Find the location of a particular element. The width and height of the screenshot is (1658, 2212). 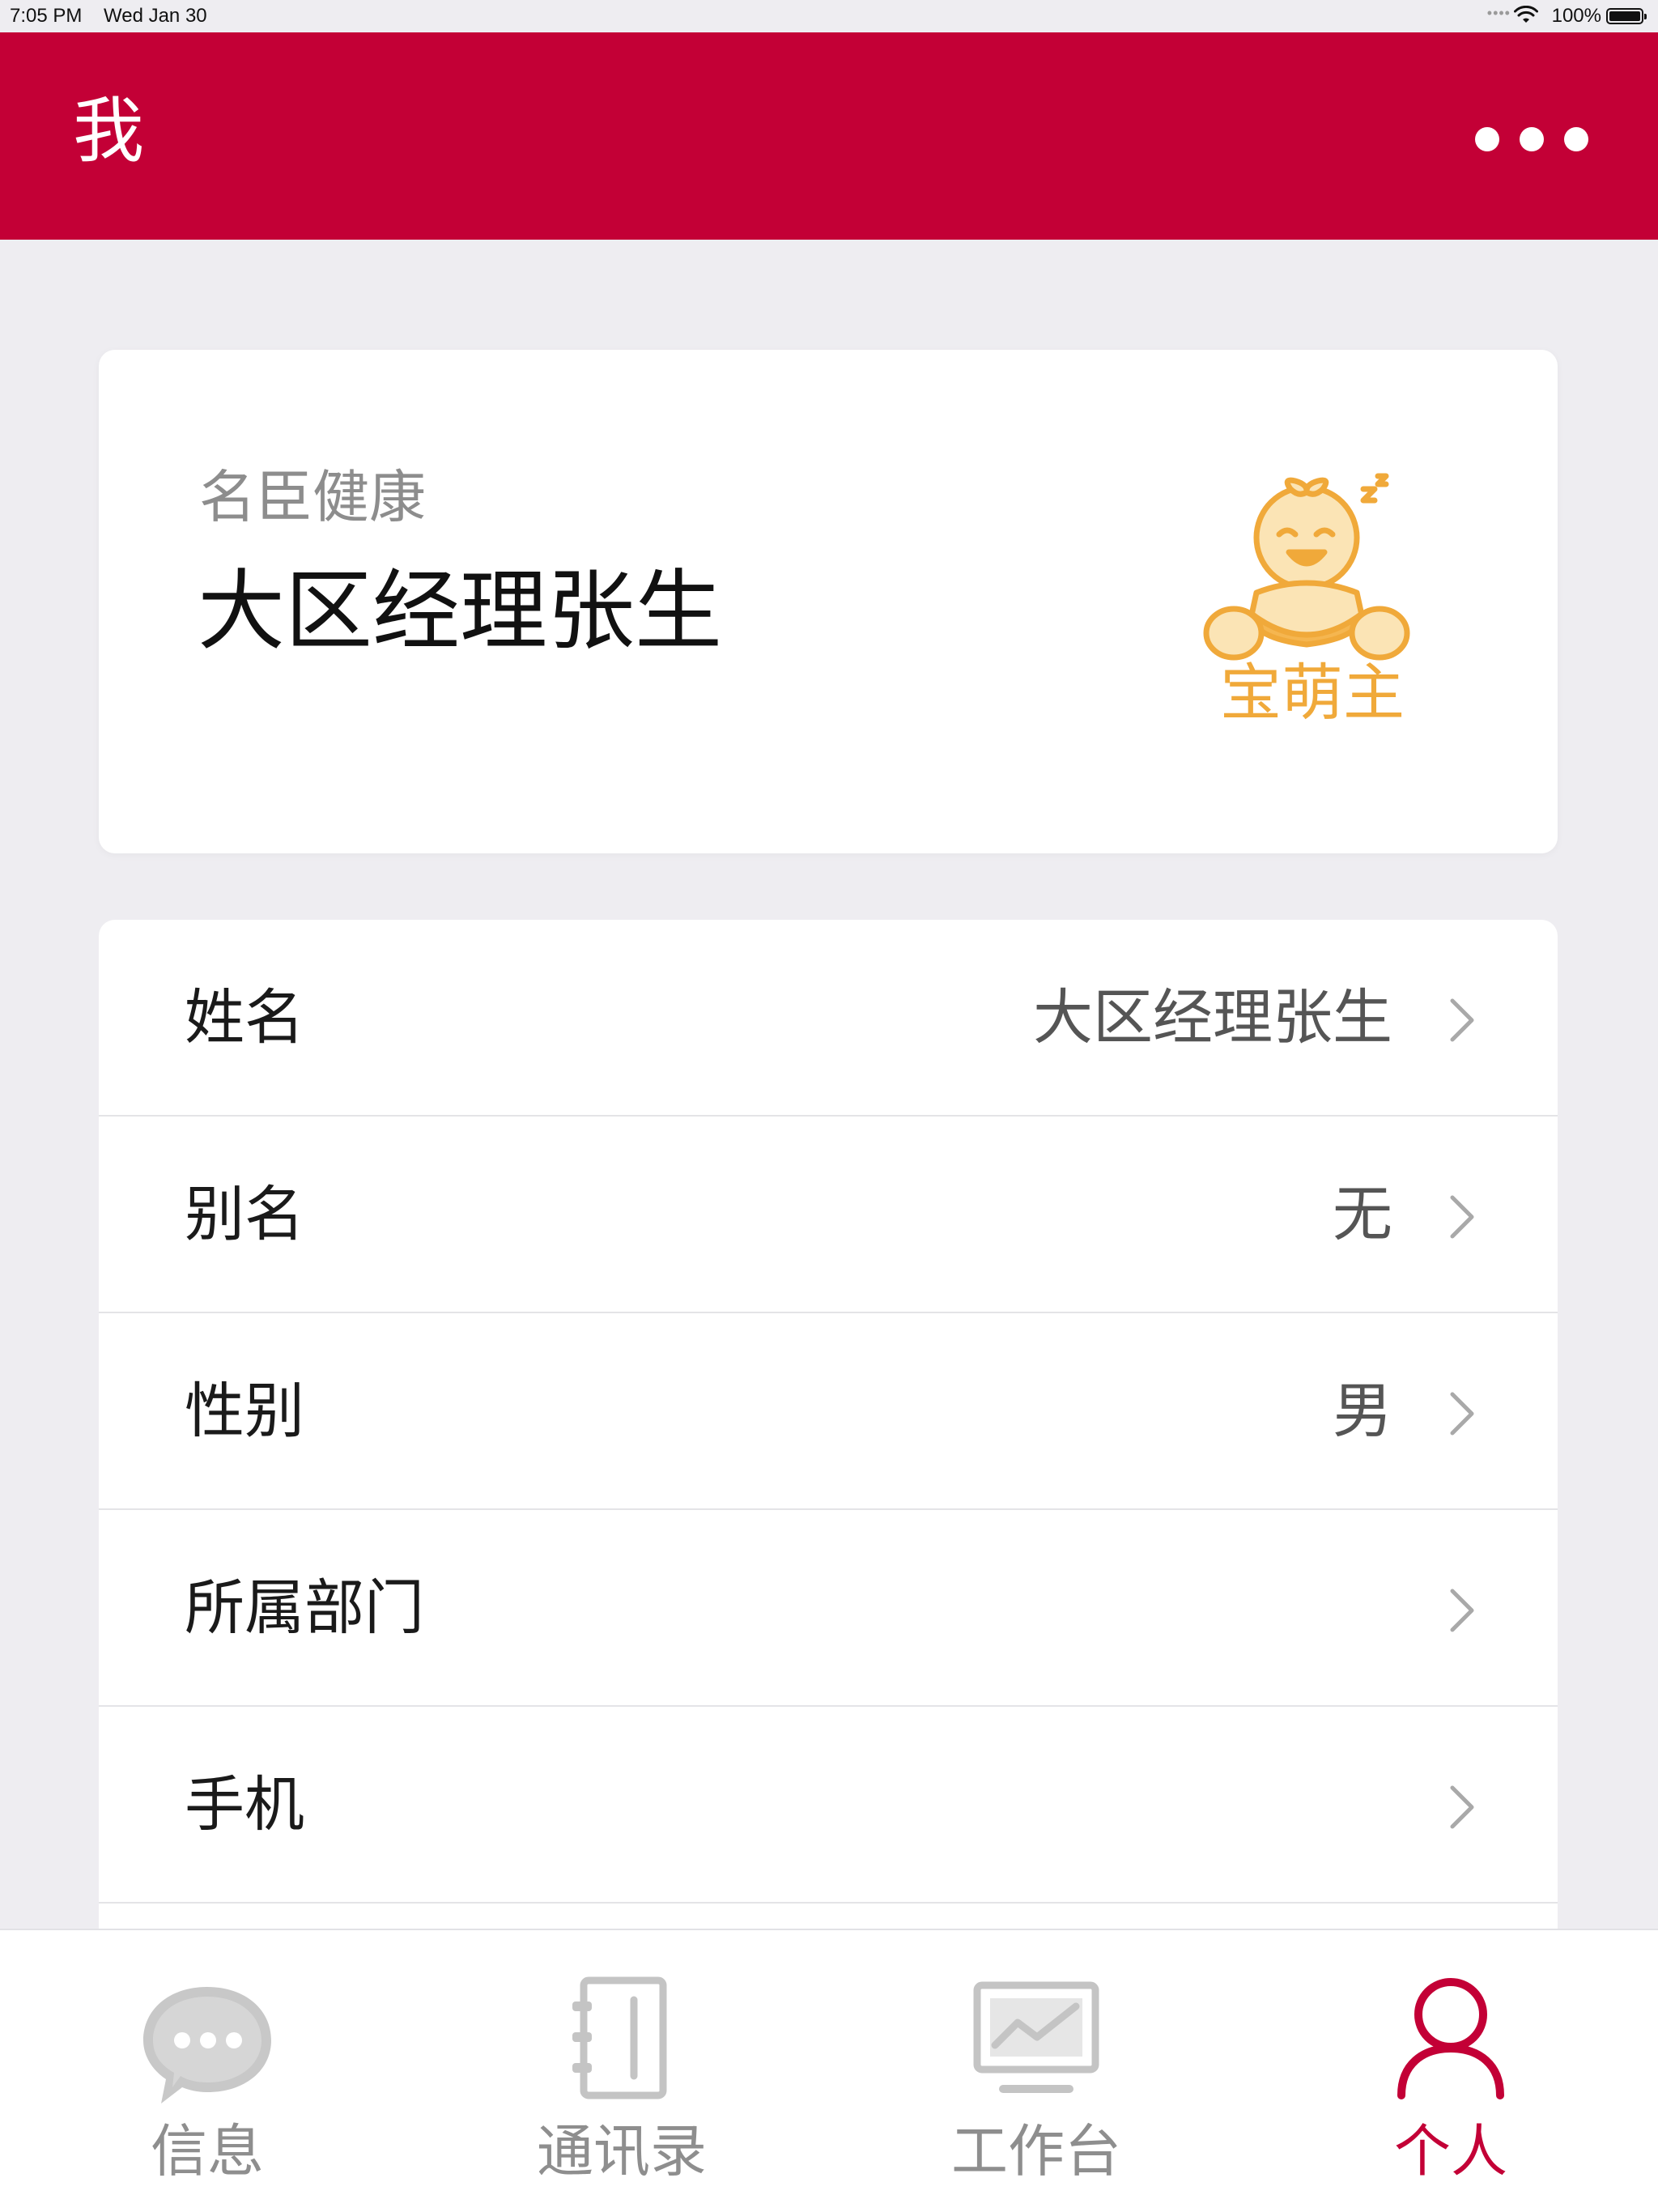

info-row-gender: 性别 男 is located at coordinates (828, 1412).